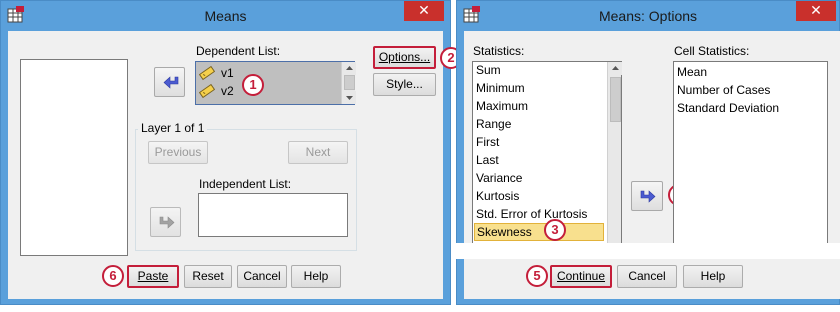 This screenshot has width=840, height=312. I want to click on list-item: Number of Cases, so click(723, 90).